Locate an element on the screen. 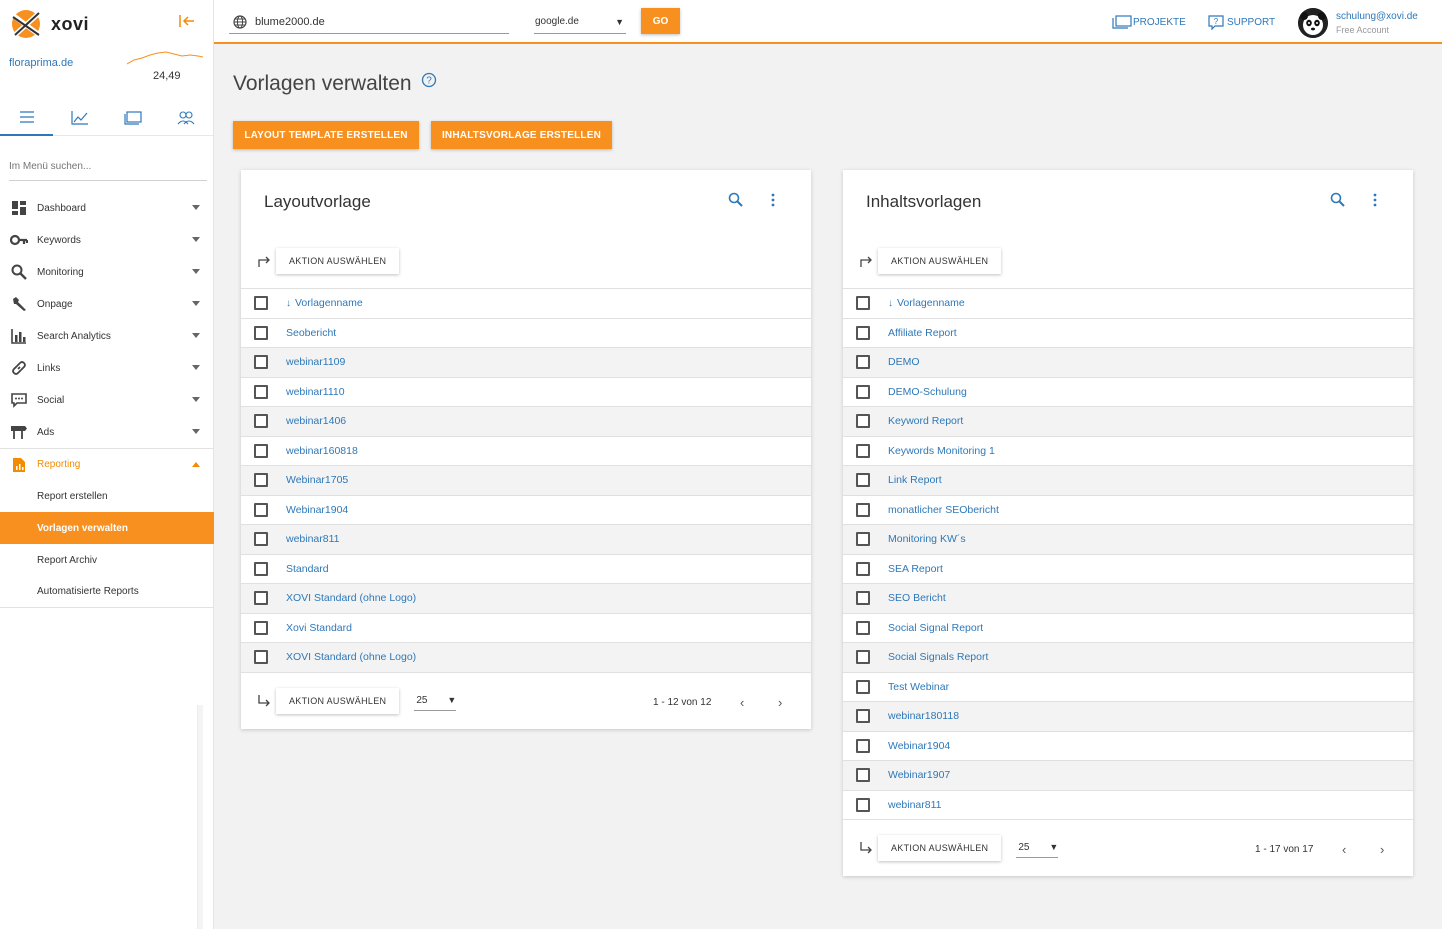 The height and width of the screenshot is (929, 1442). template-name-link: webinar1110 is located at coordinates (315, 392).